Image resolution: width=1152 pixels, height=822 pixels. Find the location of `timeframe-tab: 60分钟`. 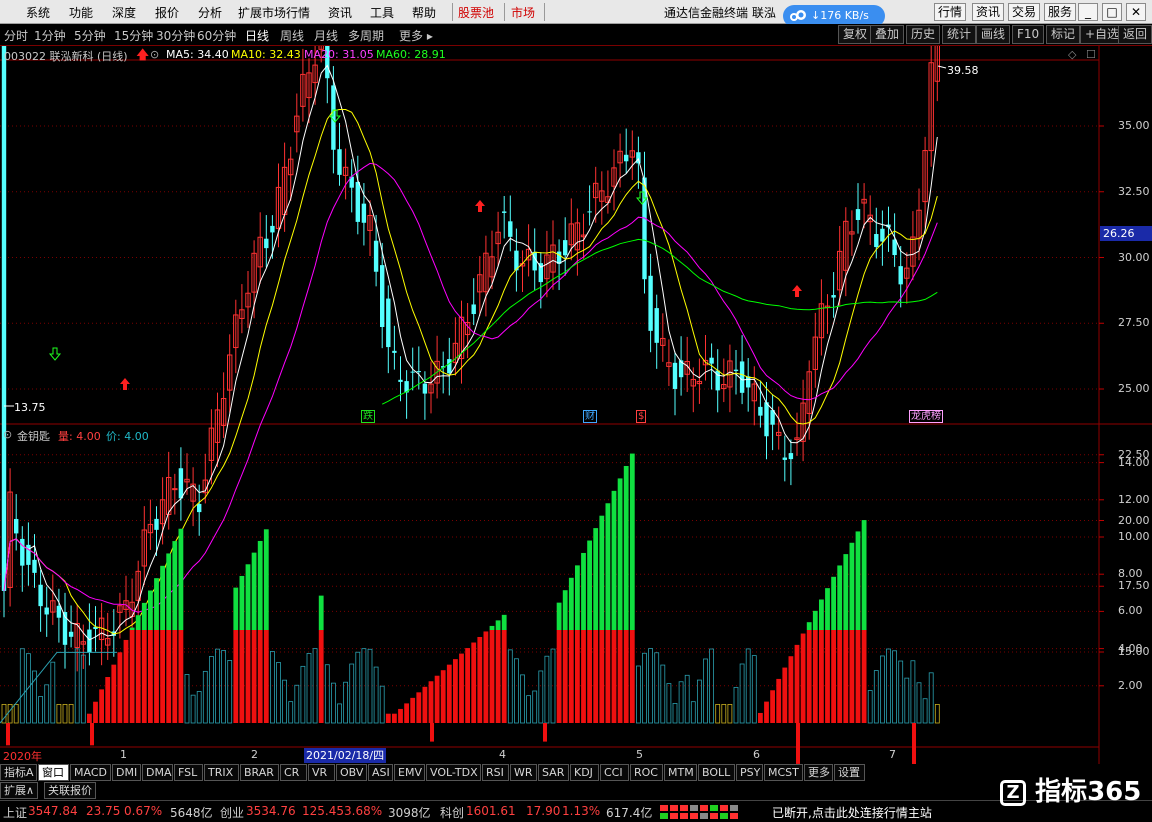

timeframe-tab: 60分钟 is located at coordinates (216, 35).